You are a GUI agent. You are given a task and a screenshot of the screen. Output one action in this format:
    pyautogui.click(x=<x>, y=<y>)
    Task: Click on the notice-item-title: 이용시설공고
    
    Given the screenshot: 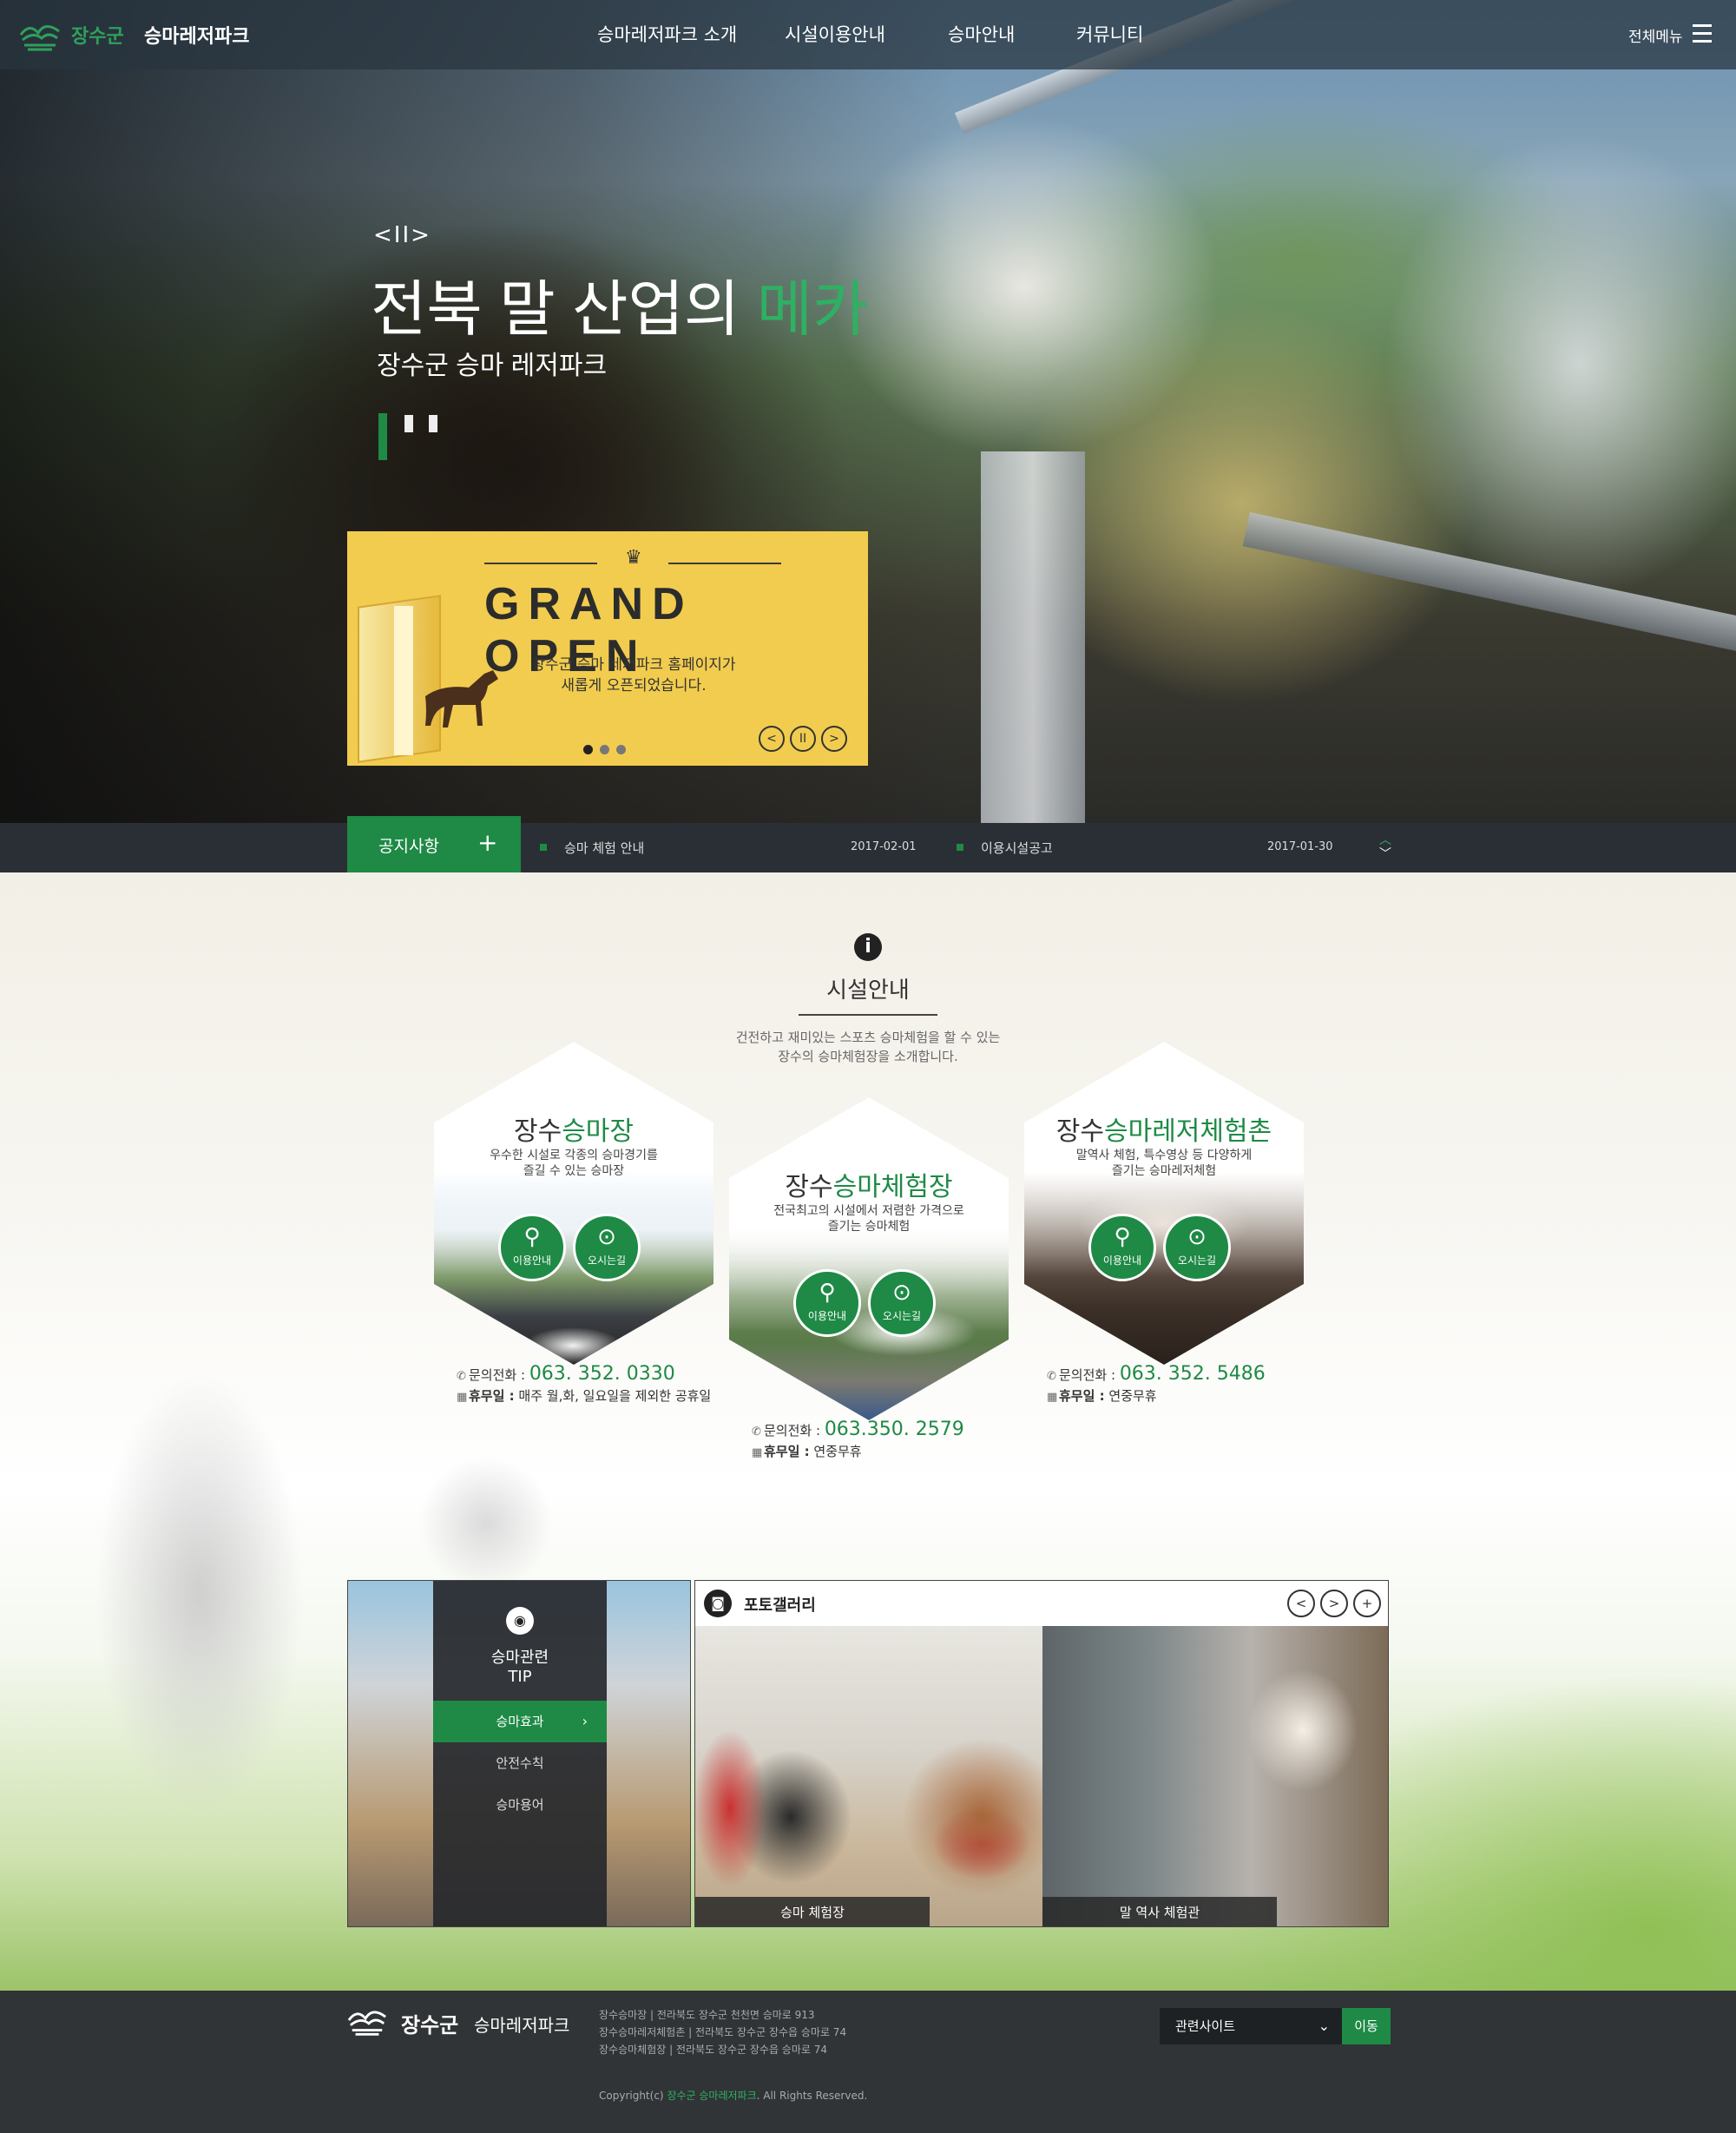 What is the action you would take?
    pyautogui.click(x=1017, y=848)
    